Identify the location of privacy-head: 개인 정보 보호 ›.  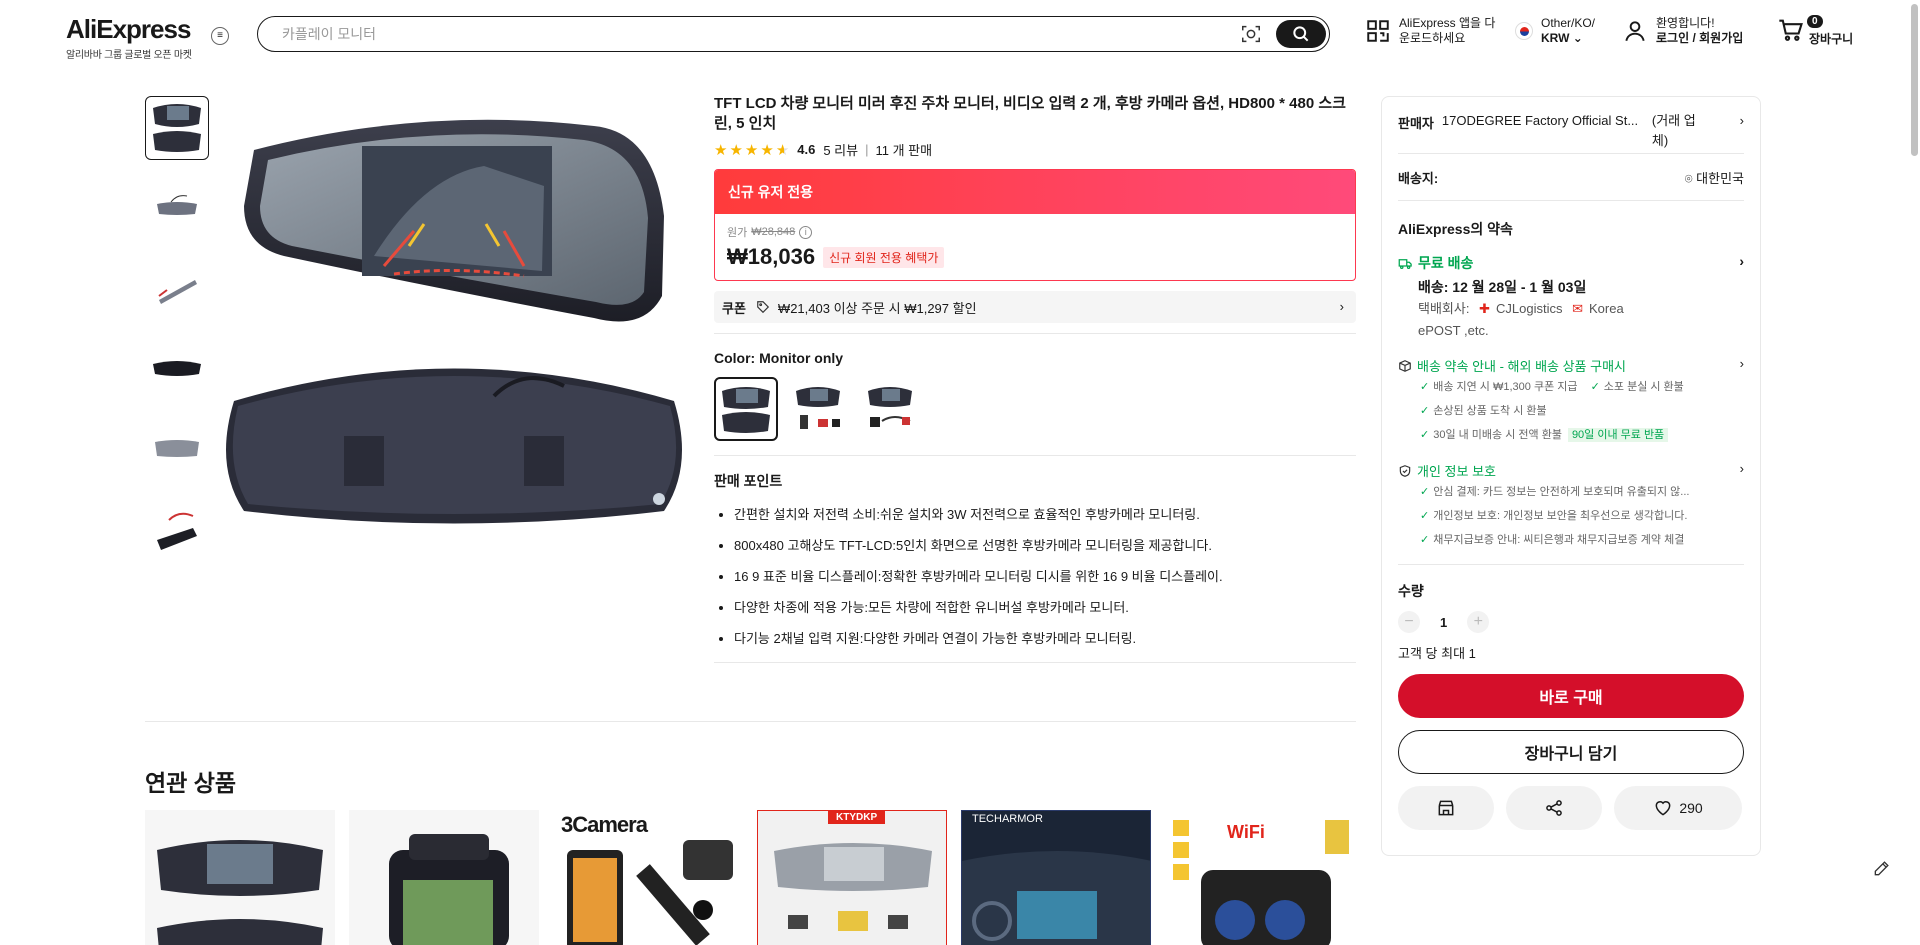
(1571, 470).